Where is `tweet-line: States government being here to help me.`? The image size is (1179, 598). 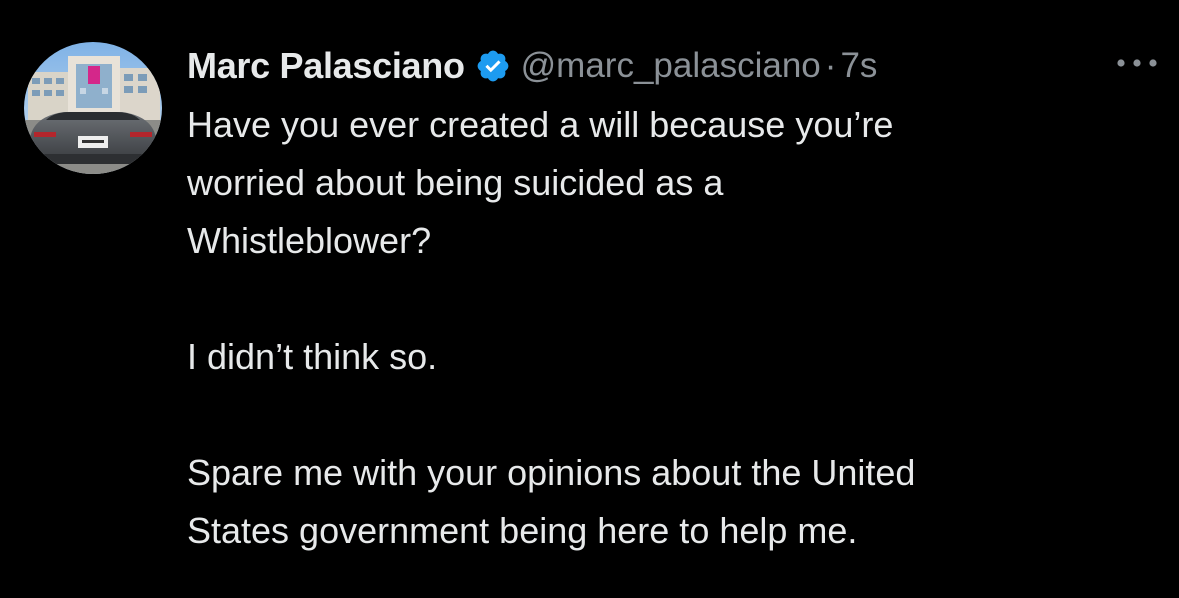 tweet-line: States government being here to help me. is located at coordinates (522, 530).